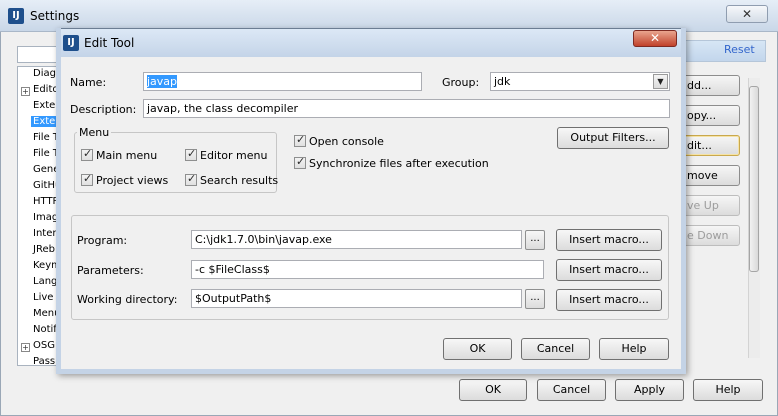 This screenshot has height=416, width=778. I want to click on settings-close-button: ✕, so click(747, 14).